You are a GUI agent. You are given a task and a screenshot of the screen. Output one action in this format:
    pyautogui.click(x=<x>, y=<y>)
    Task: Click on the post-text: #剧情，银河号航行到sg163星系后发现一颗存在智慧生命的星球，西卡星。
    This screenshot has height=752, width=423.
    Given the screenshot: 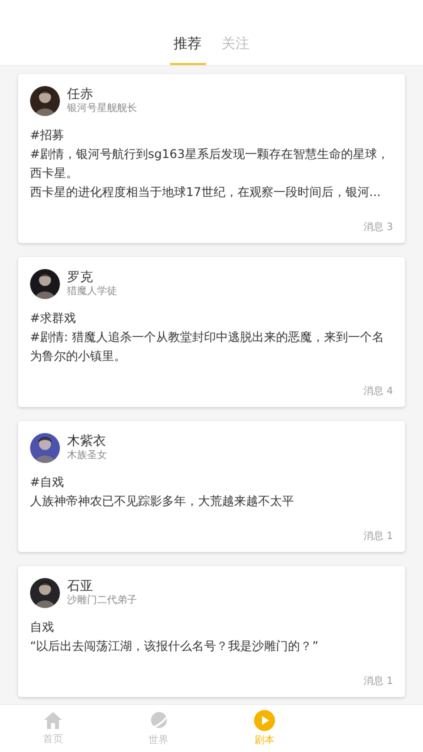 What is the action you would take?
    pyautogui.click(x=210, y=164)
    